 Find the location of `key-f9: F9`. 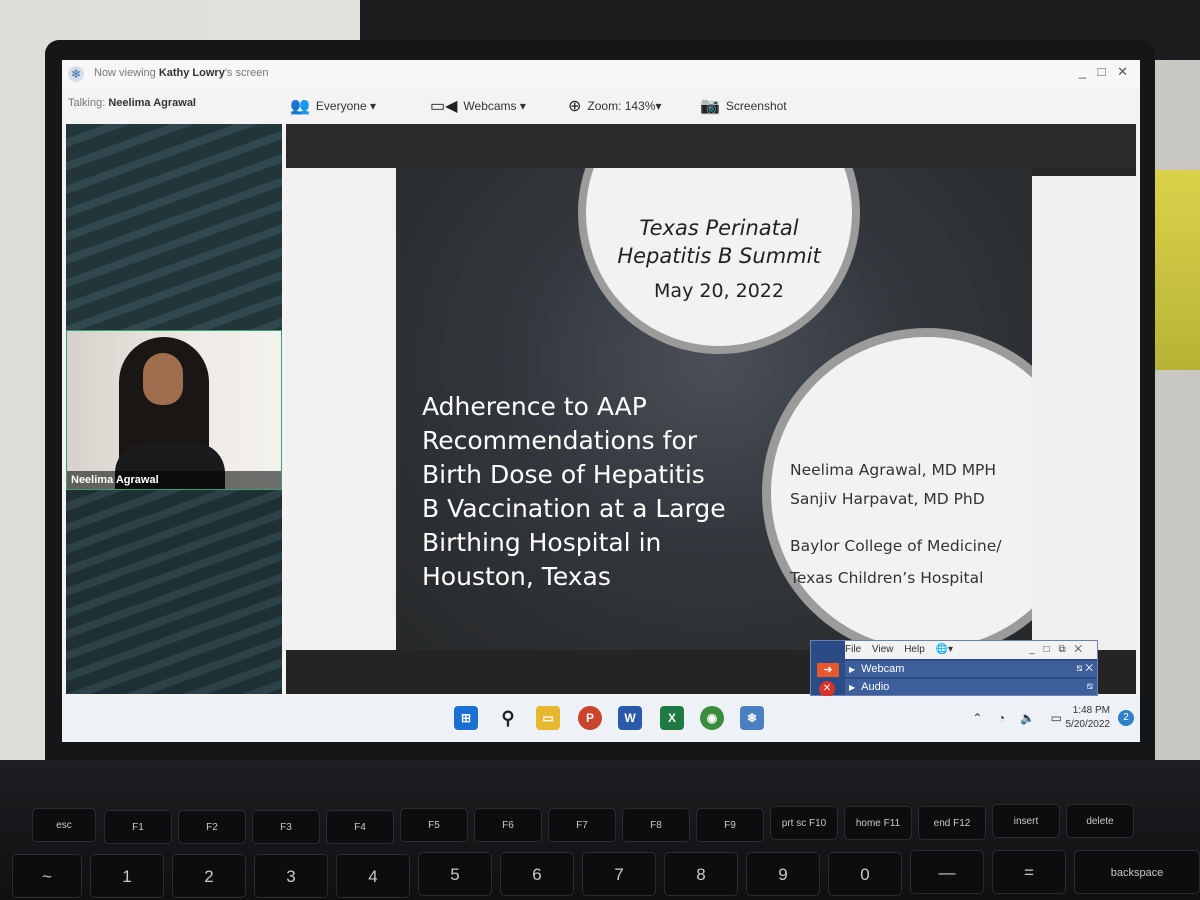

key-f9: F9 is located at coordinates (730, 825).